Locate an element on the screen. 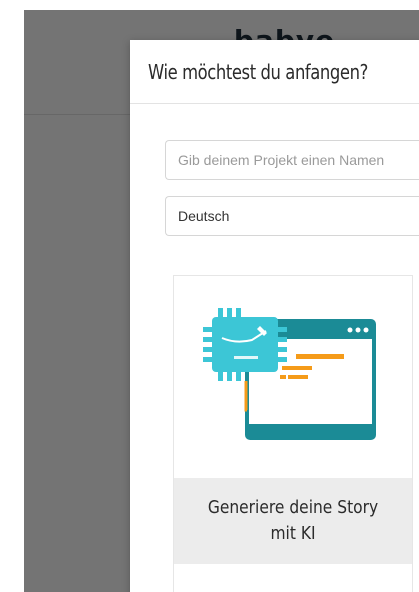  project-name-input is located at coordinates (298, 160).